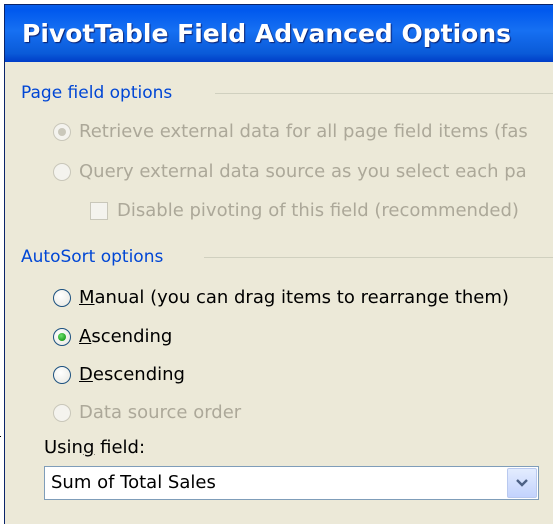 This screenshot has width=553, height=524. I want to click on radio-ascending, so click(62, 337).